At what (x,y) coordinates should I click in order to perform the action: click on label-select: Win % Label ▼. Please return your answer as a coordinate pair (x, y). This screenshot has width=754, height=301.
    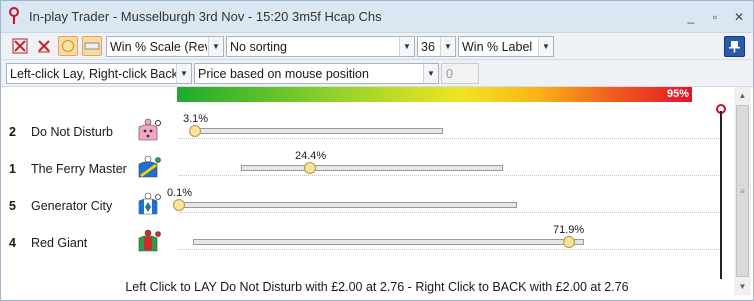
    Looking at the image, I should click on (506, 46).